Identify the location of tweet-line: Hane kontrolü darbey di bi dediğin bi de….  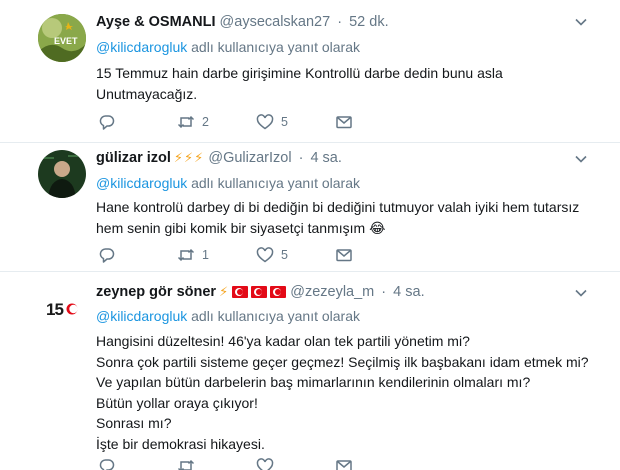
(338, 207).